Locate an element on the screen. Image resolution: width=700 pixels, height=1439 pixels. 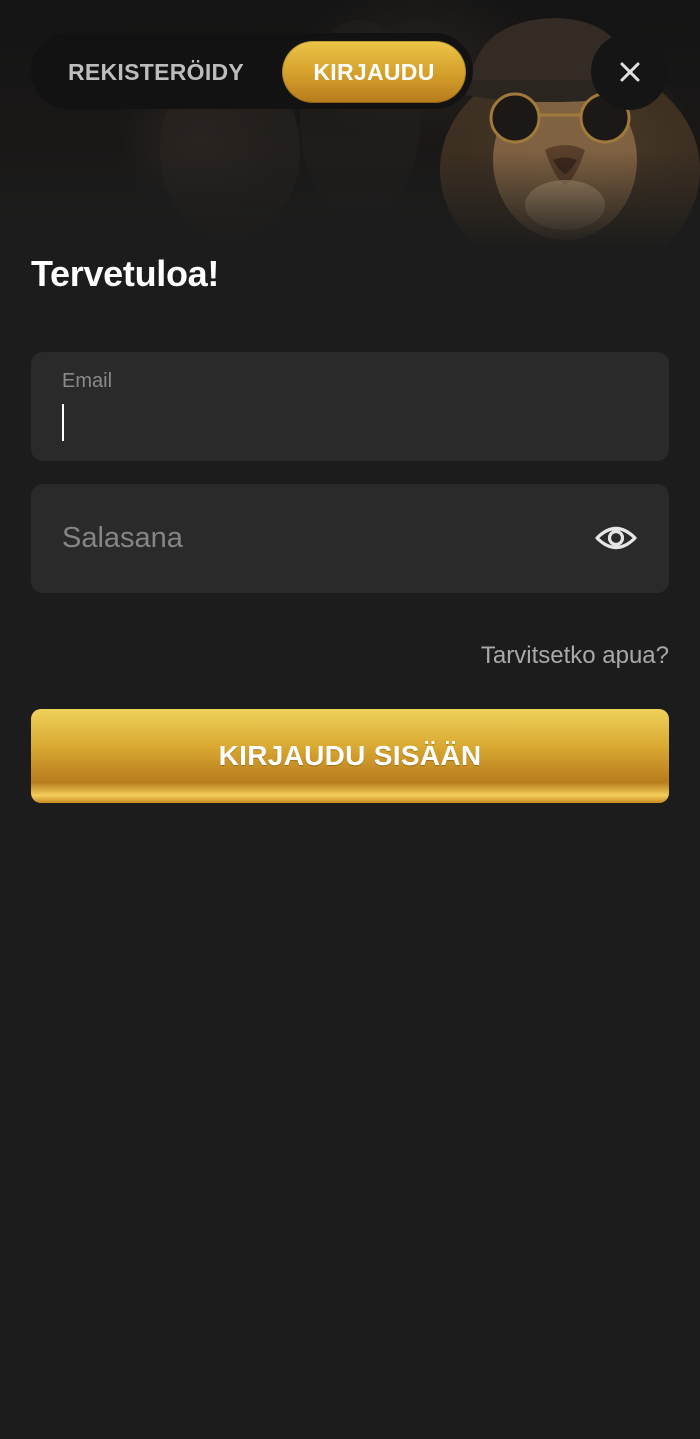
welcome-title: Tervetuloa! is located at coordinates (125, 273).